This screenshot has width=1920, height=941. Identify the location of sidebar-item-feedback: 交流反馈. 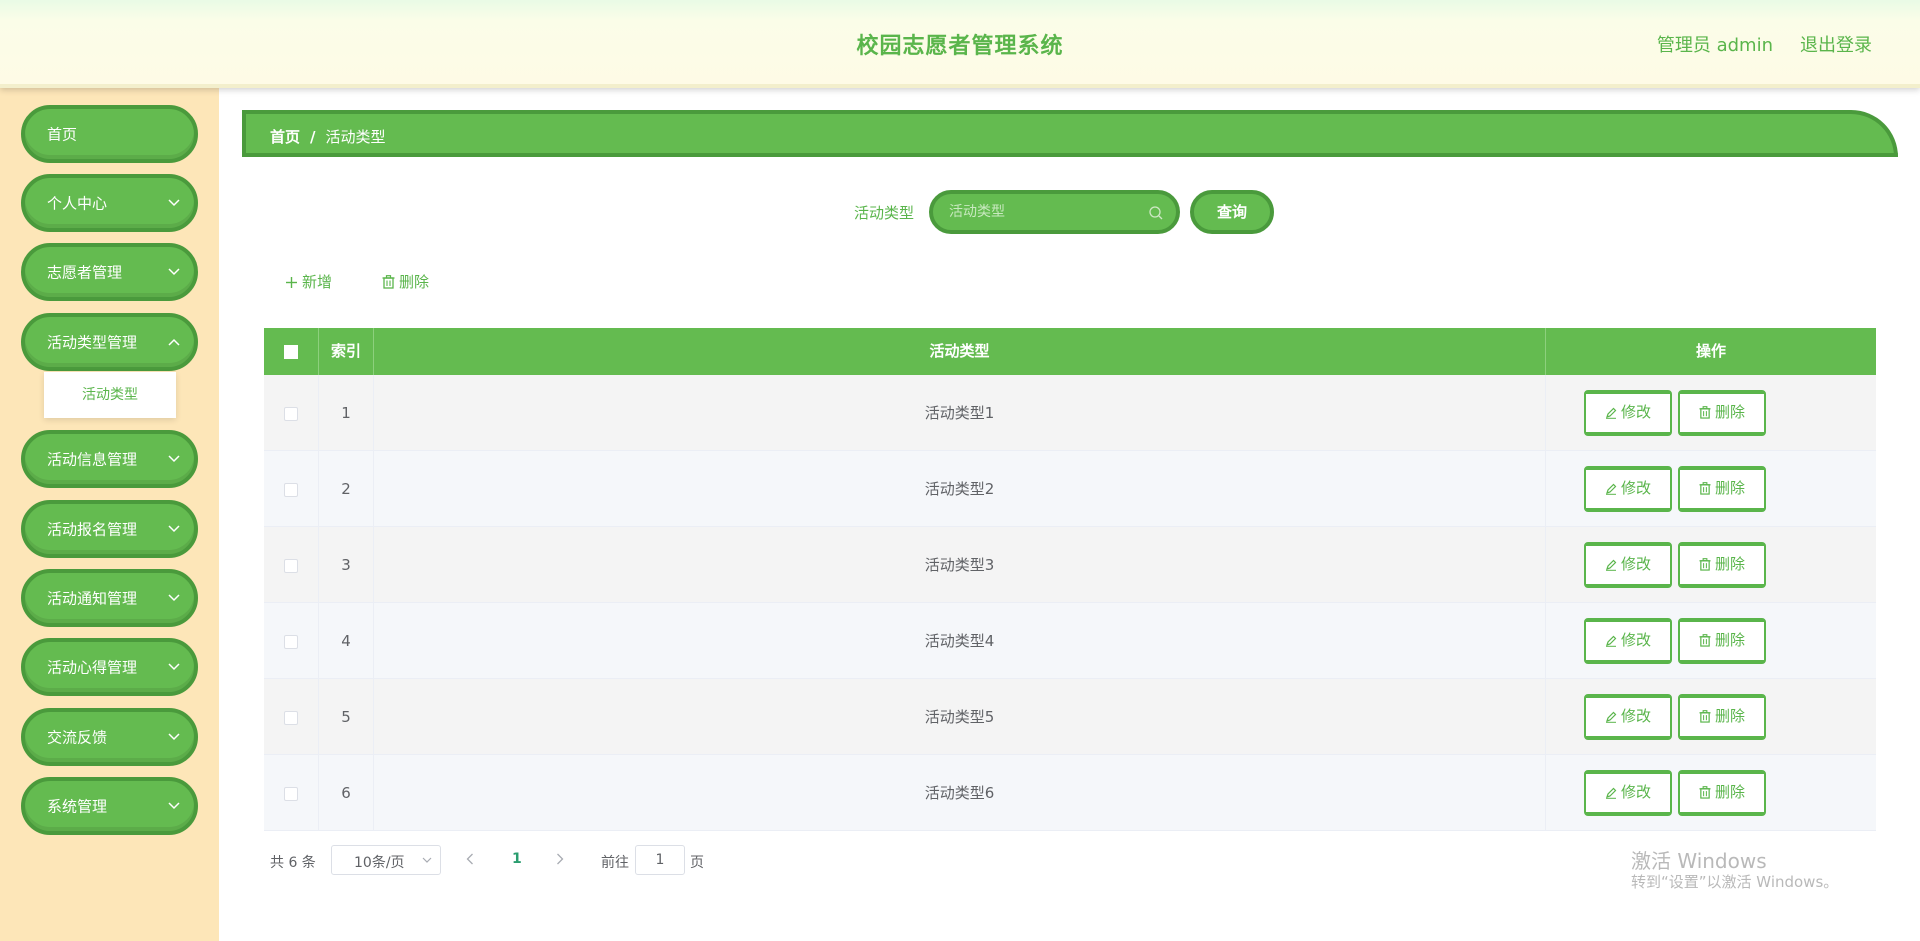
(109, 737).